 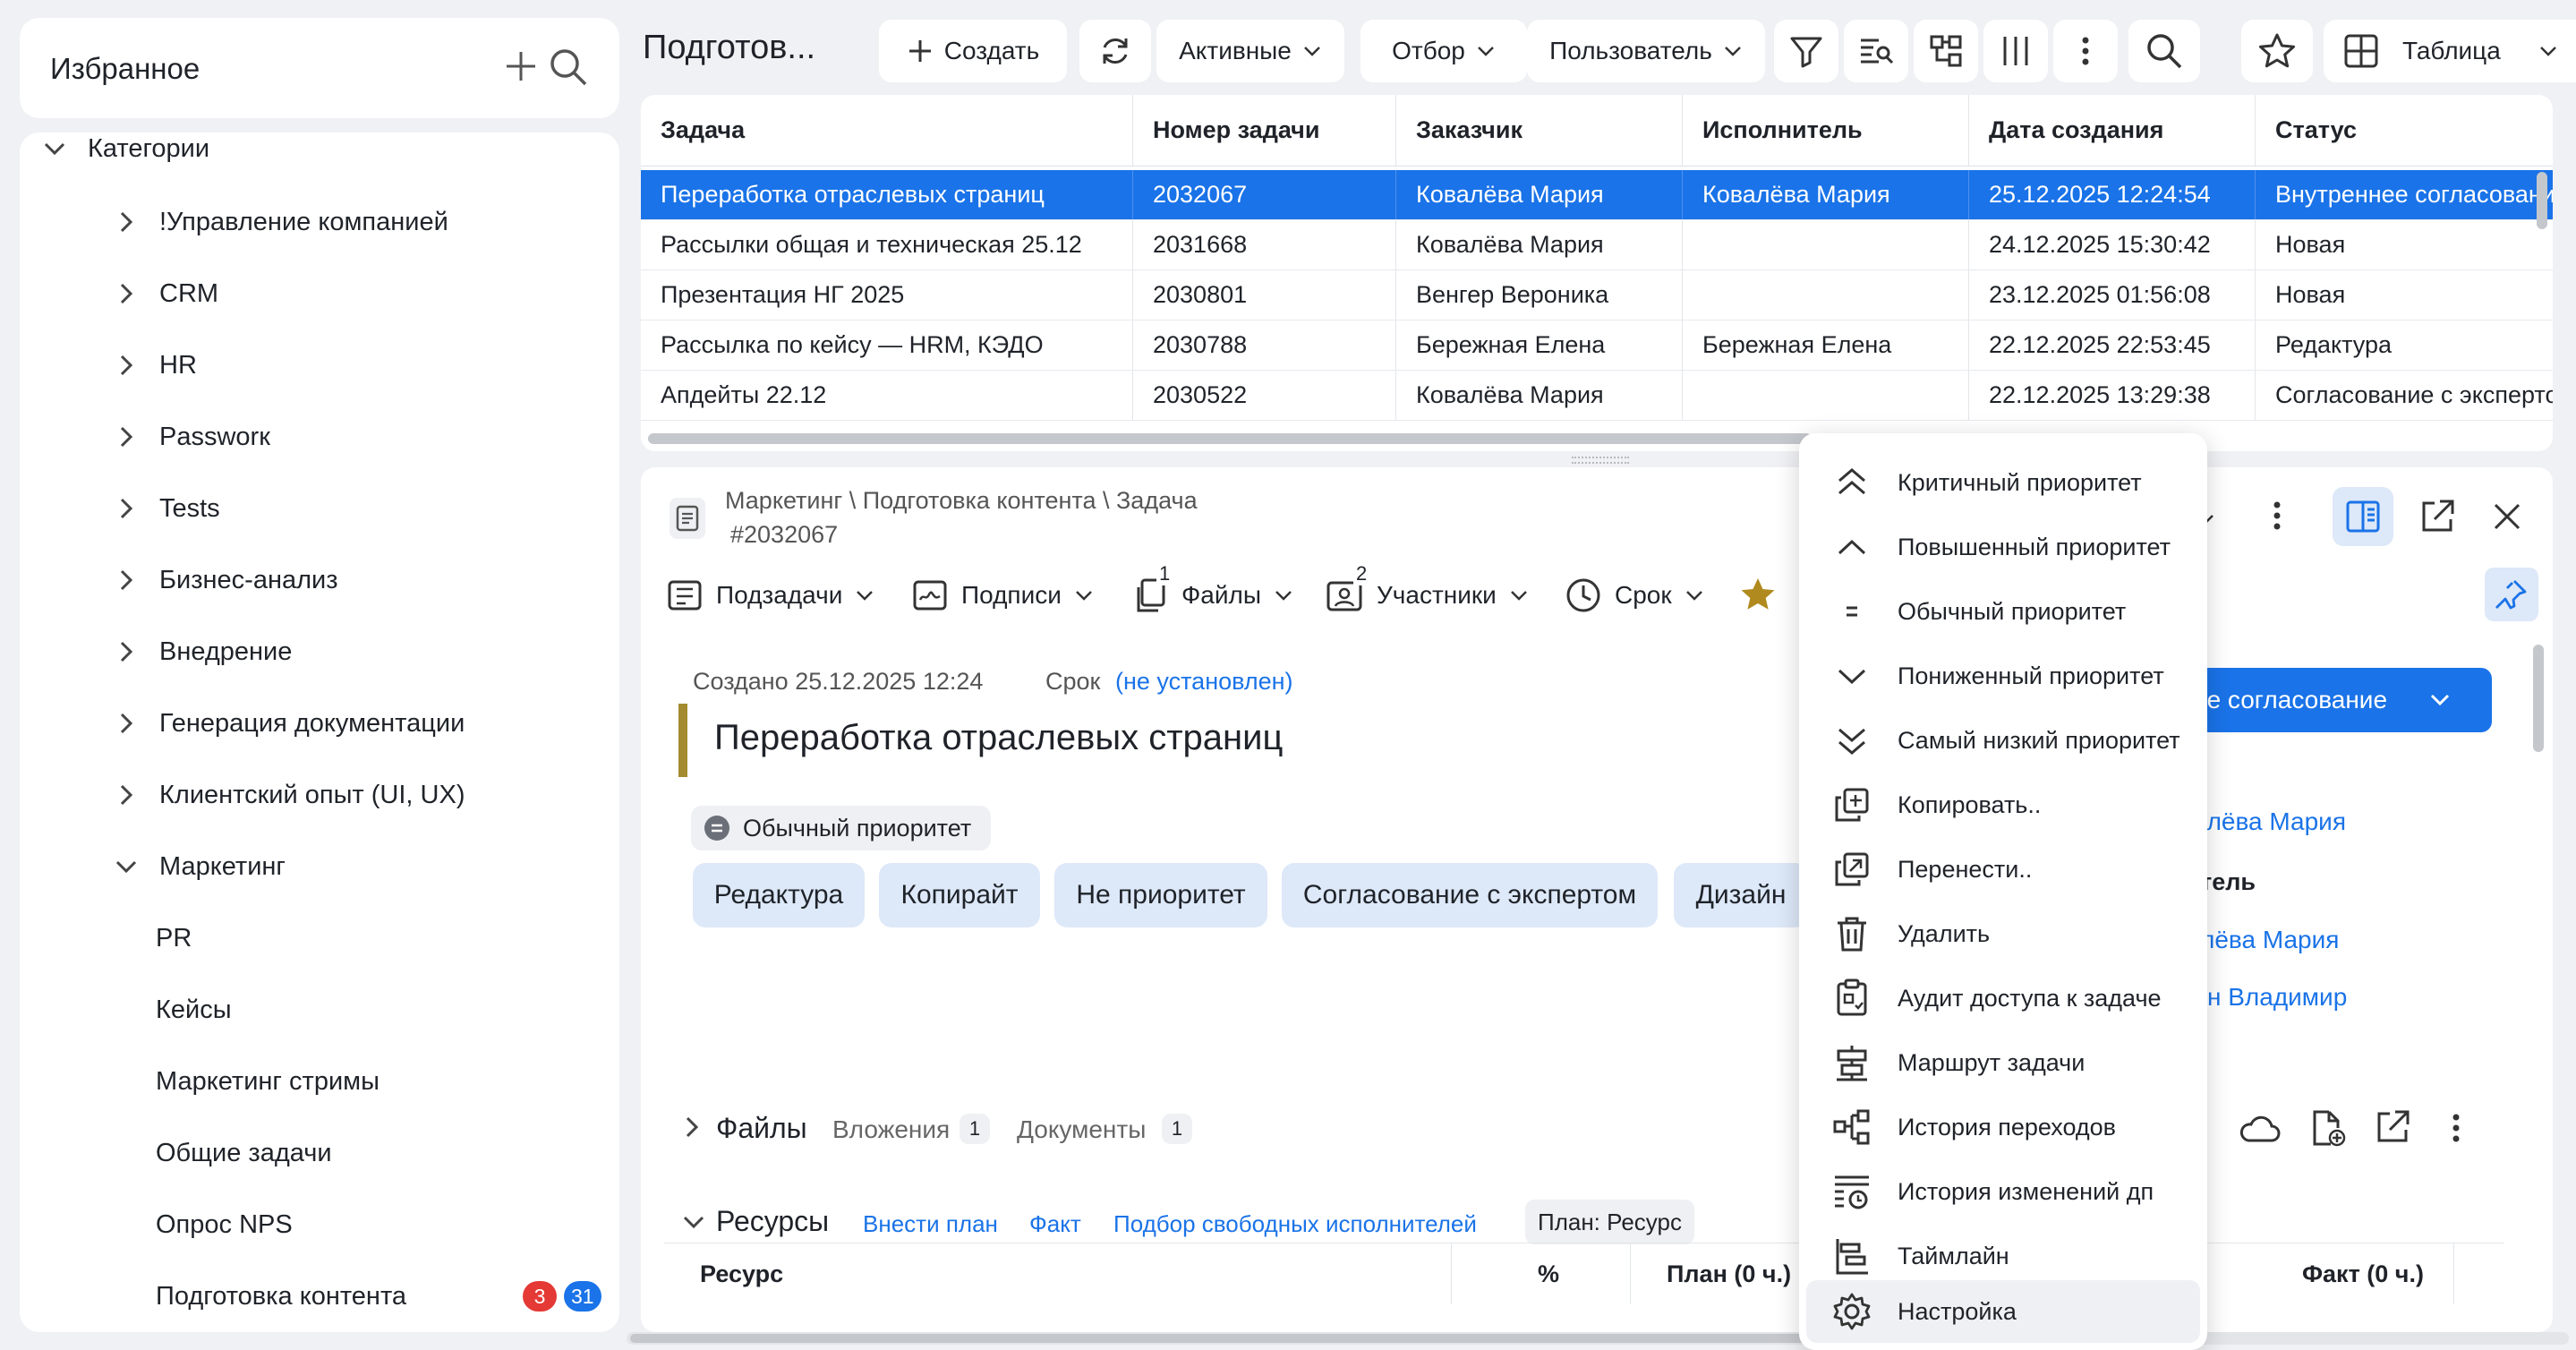 What do you see at coordinates (2450, 51) in the screenshot?
I see `view-dropdown: Таблица` at bounding box center [2450, 51].